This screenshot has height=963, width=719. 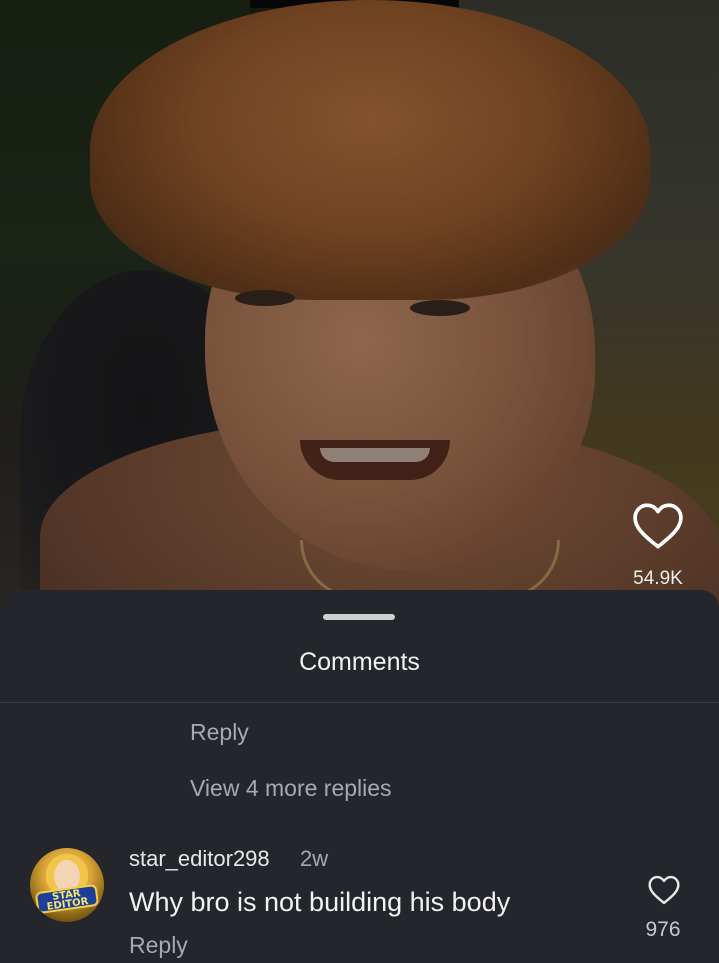 I want to click on sheet-title: Comments, so click(x=359, y=662).